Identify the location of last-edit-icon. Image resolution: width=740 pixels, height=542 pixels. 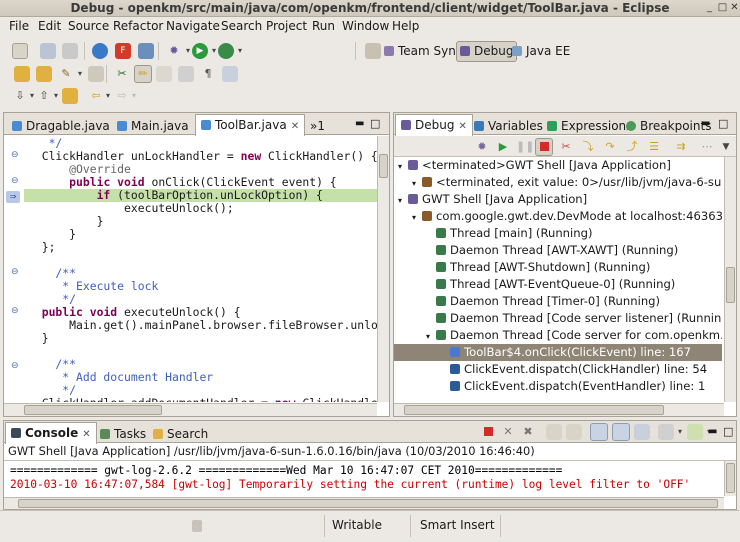
(70, 96).